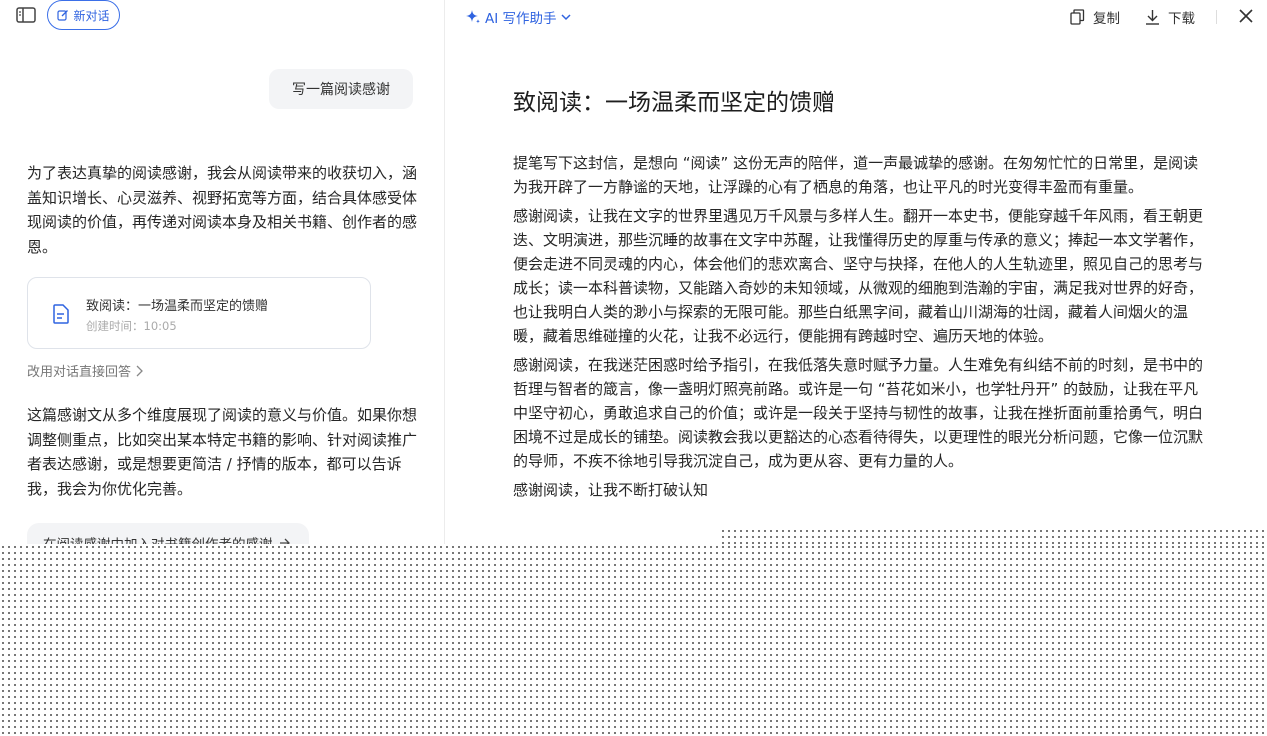 This screenshot has height=736, width=1267. Describe the element at coordinates (131, 326) in the screenshot. I see `document-card-time: 创建时间：10:05` at that location.